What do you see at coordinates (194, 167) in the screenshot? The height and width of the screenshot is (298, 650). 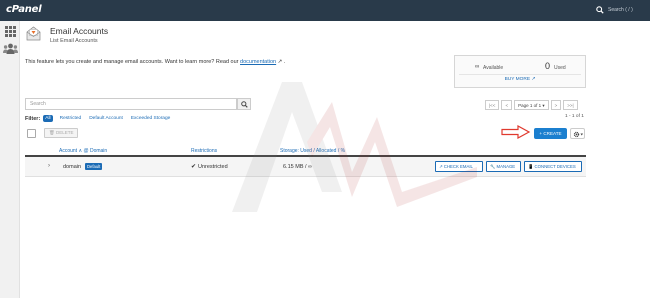 I see `checkmark-icon: ✔` at bounding box center [194, 167].